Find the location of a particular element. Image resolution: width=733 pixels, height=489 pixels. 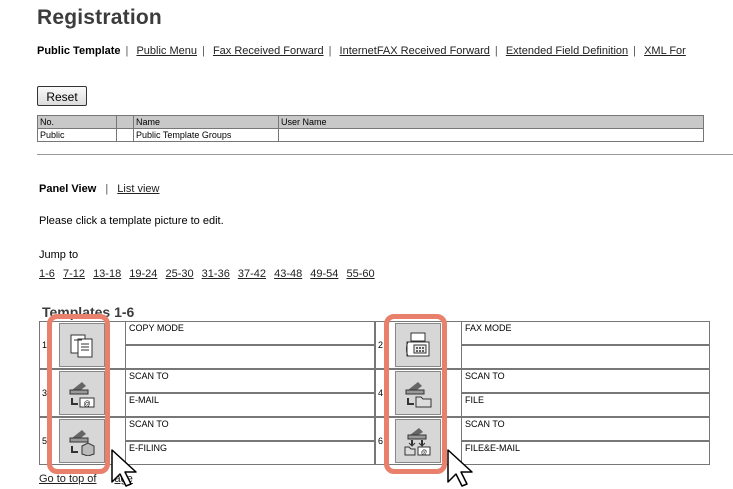

tab-fax-received-forward: Fax Received Forward is located at coordinates (268, 51).